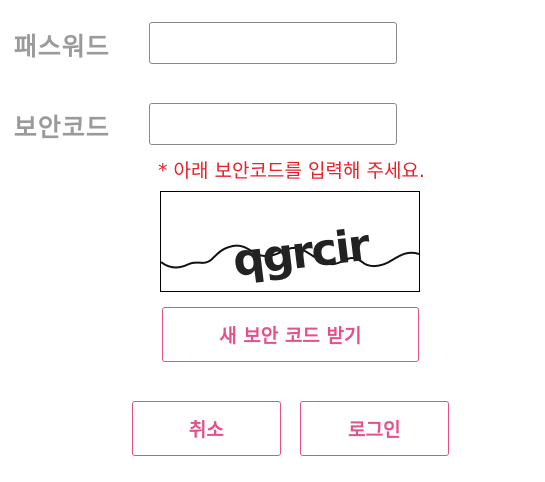  What do you see at coordinates (206, 428) in the screenshot?
I see `cancel-button: 취소` at bounding box center [206, 428].